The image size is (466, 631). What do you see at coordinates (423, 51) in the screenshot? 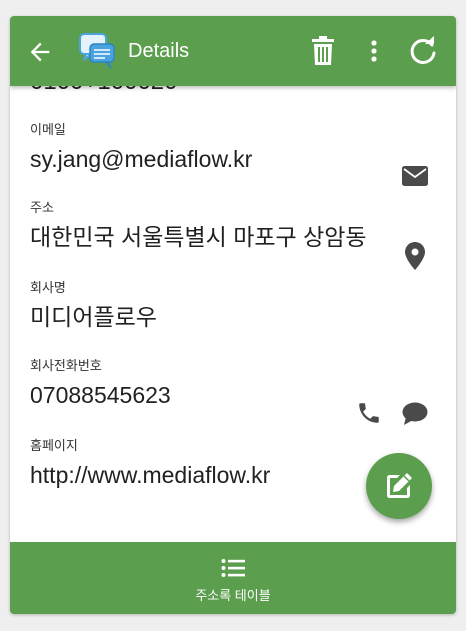
I see `refresh-icon` at bounding box center [423, 51].